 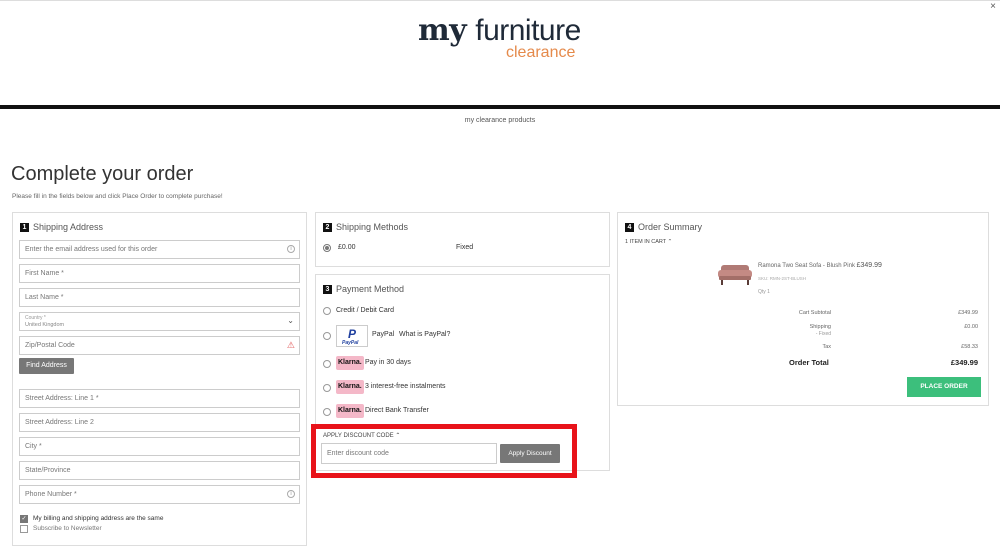 What do you see at coordinates (67, 528) in the screenshot?
I see `newsletter-label: Subscribe to Newsletter` at bounding box center [67, 528].